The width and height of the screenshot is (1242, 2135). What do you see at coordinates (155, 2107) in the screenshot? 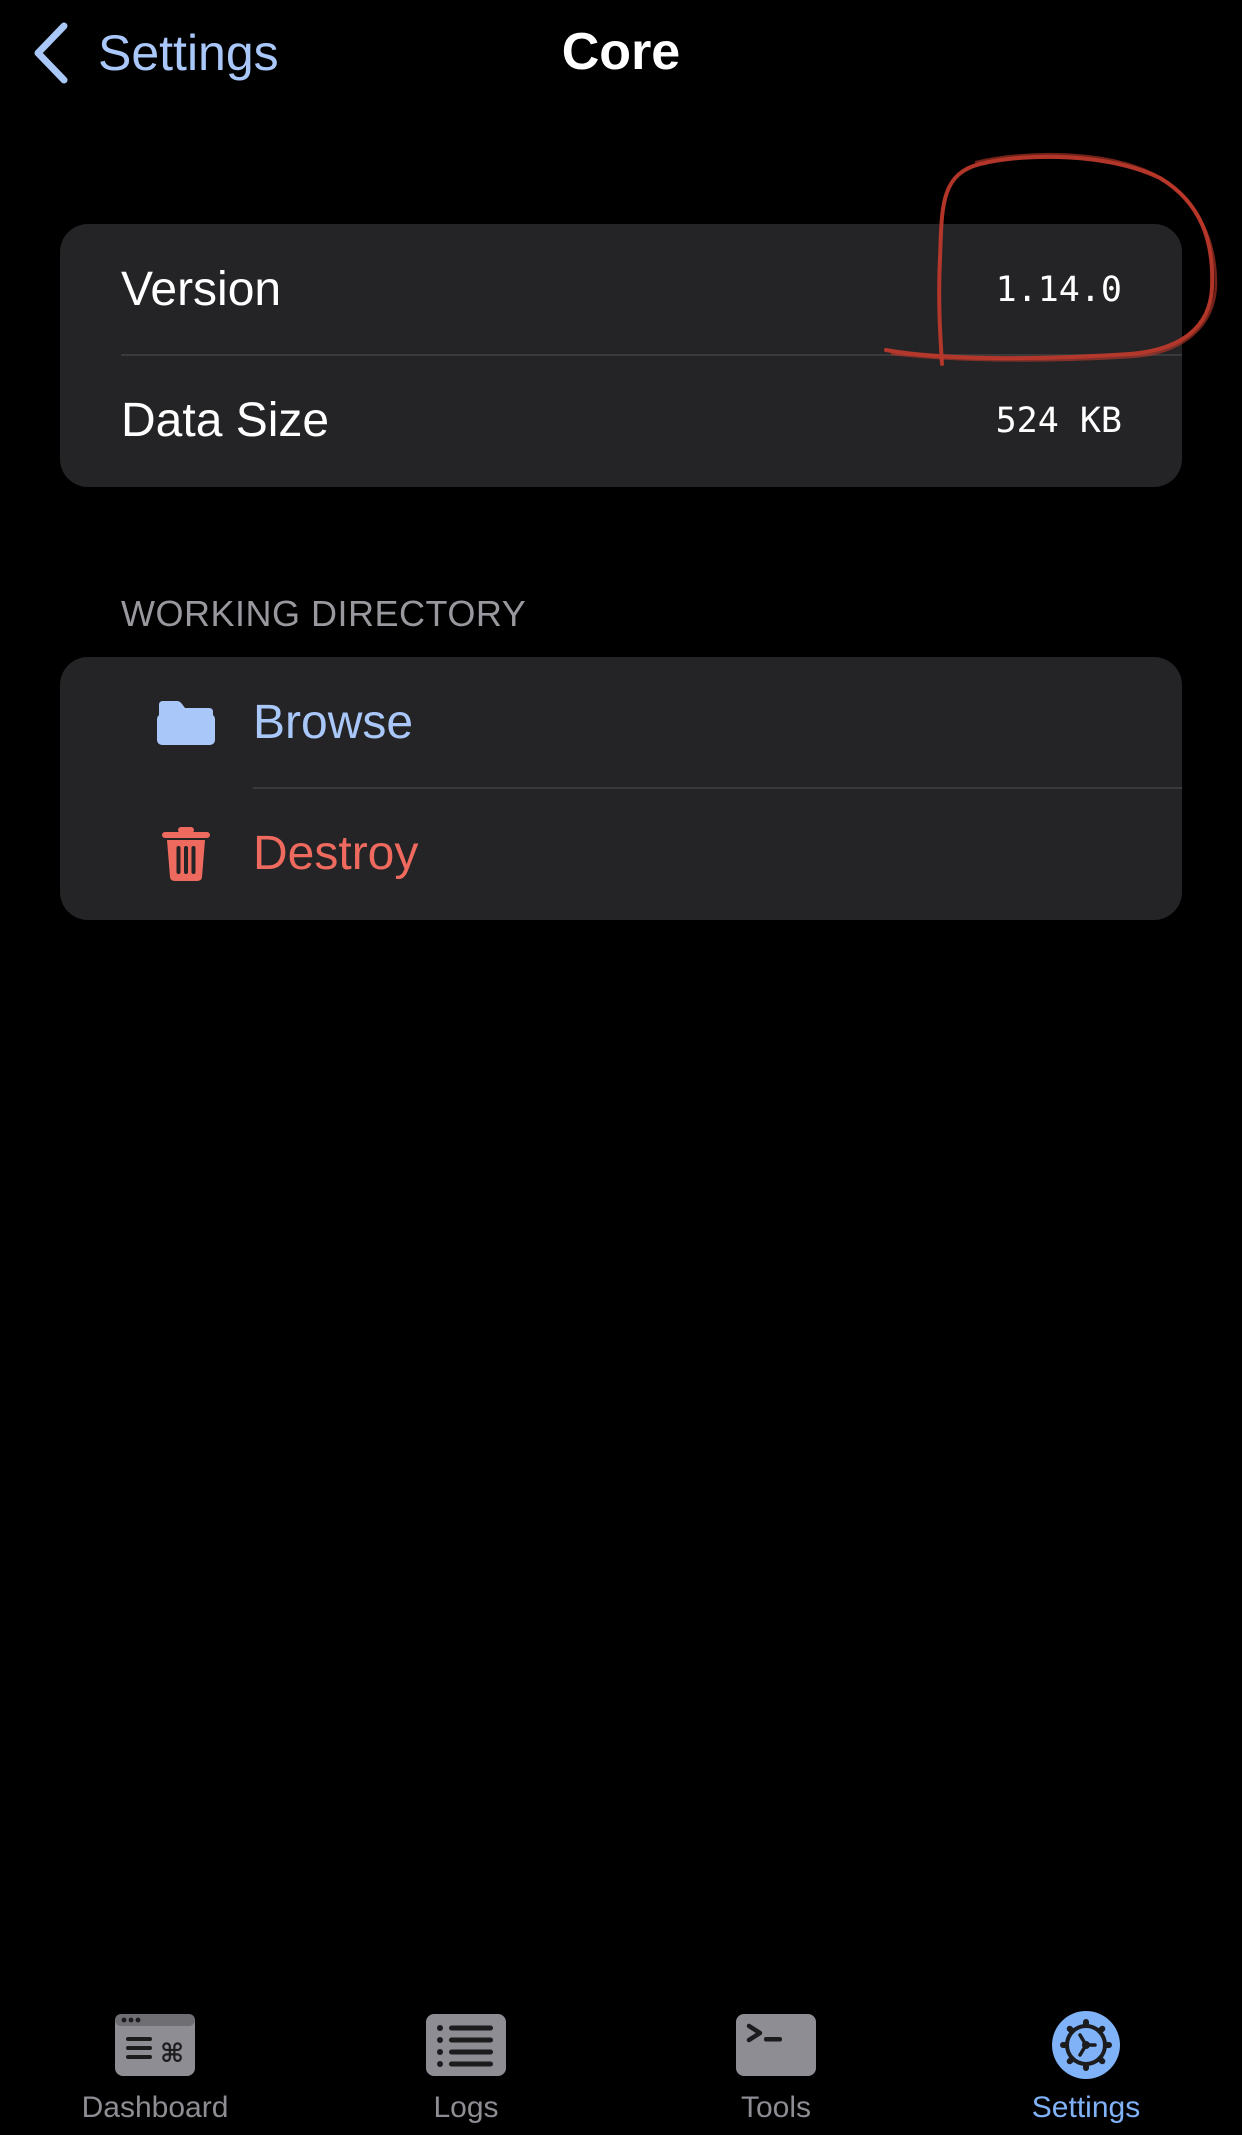
I see `tab-dashboard-label: Dashboard` at bounding box center [155, 2107].